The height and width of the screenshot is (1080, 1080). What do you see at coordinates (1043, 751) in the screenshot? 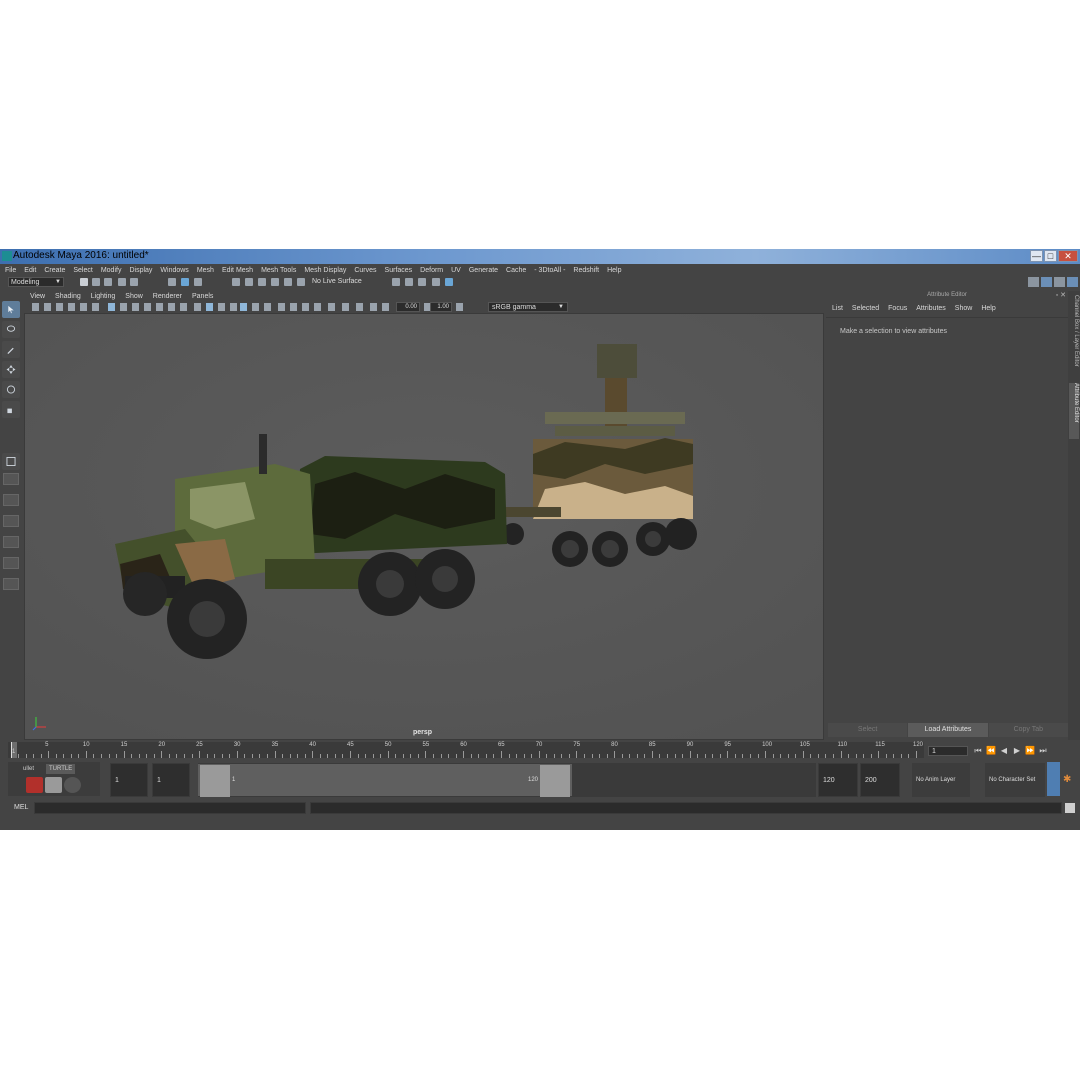
I see `go-to-end-button: ⏭` at bounding box center [1043, 751].